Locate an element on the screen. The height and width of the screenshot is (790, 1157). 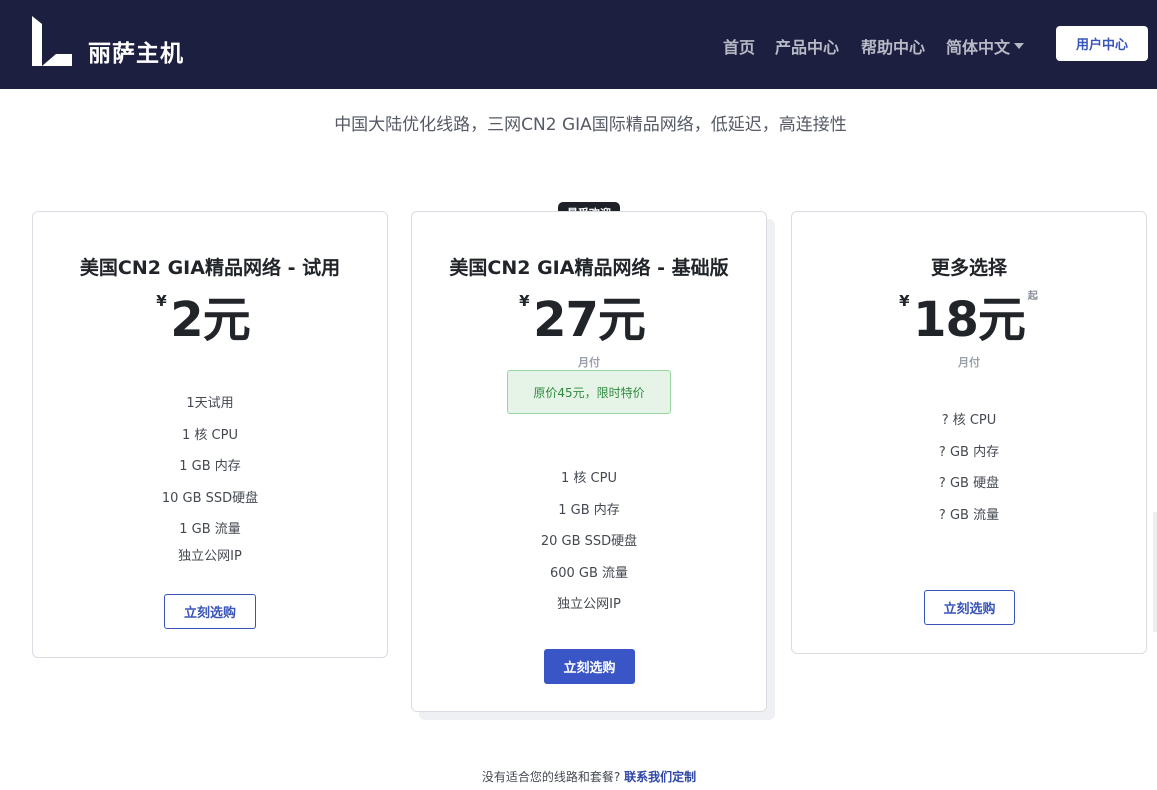
plan-feature: ? GB 内存 is located at coordinates (969, 452).